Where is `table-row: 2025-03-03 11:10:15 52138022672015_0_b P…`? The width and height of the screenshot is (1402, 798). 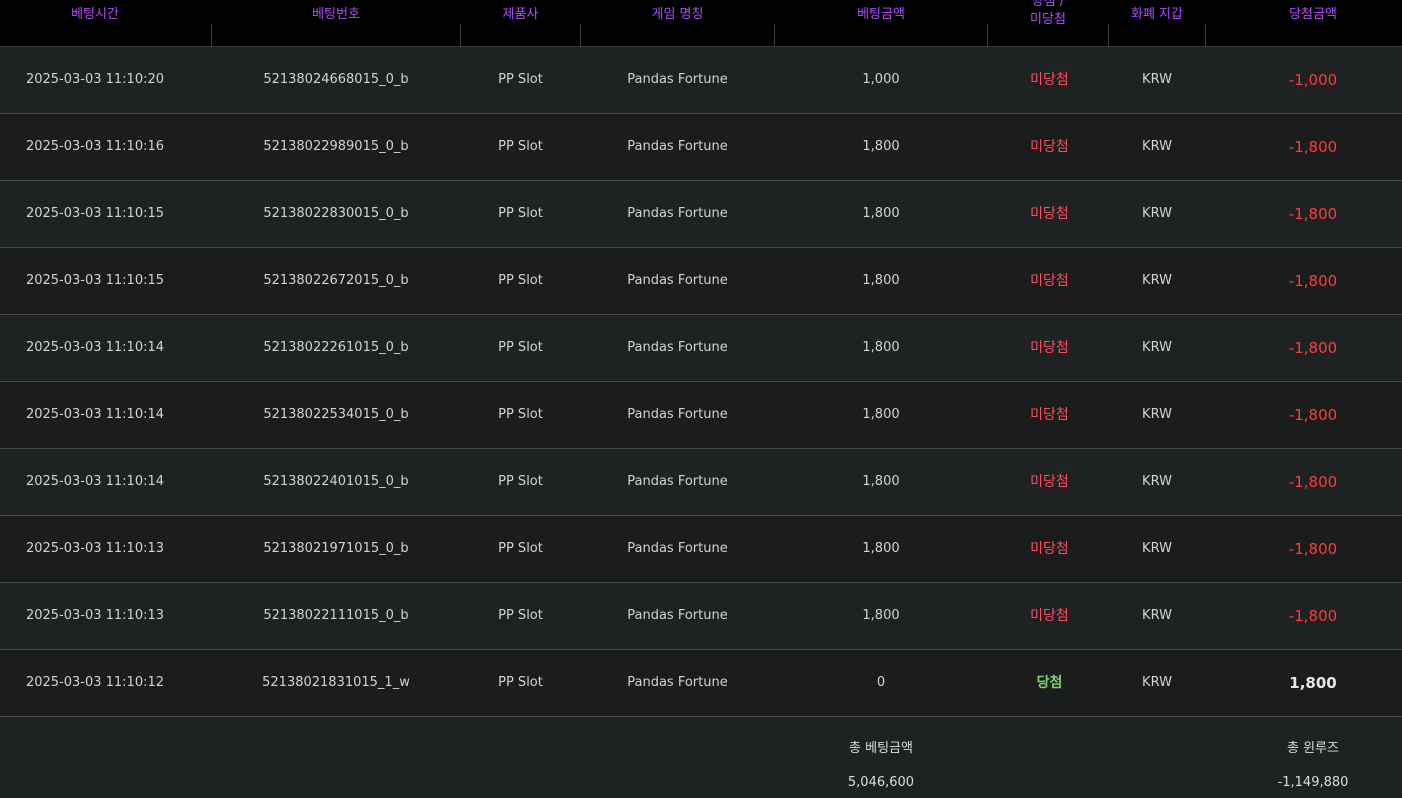
table-row: 2025-03-03 11:10:15 52138022672015_0_b P… is located at coordinates (701, 281).